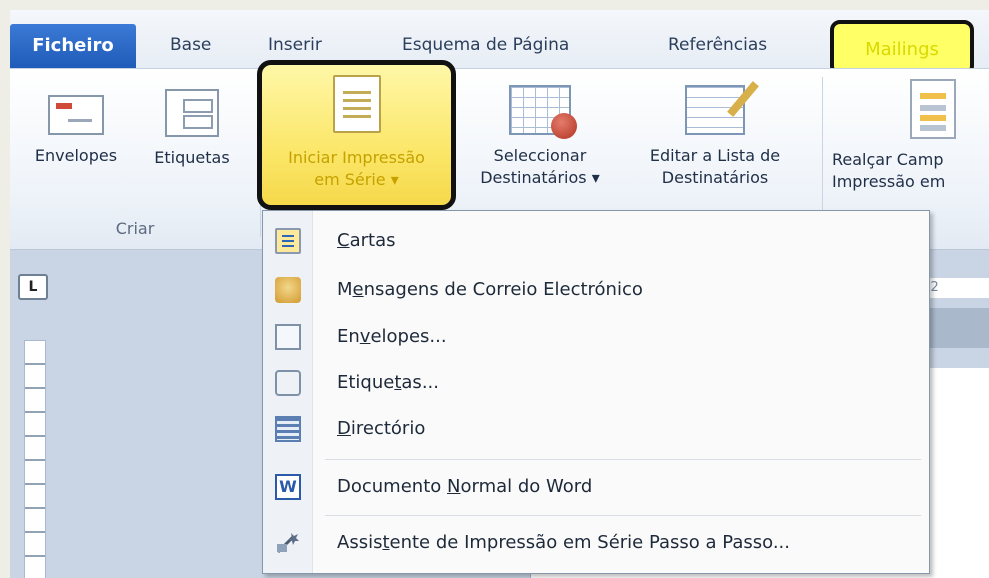  What do you see at coordinates (366, 240) in the screenshot?
I see `menu-item-label: Cartas` at bounding box center [366, 240].